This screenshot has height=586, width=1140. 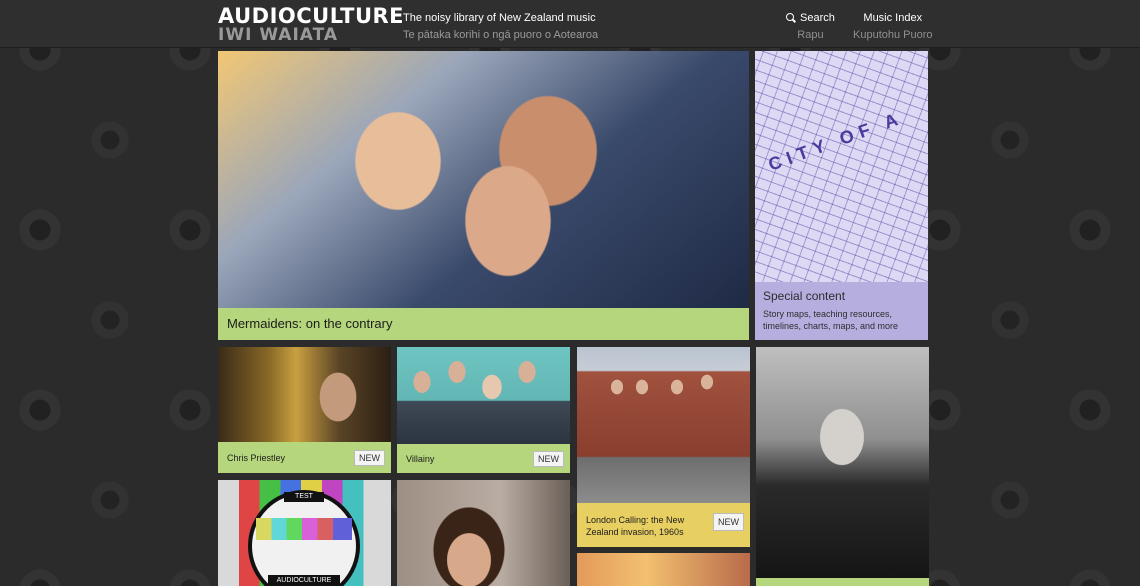 I want to click on tile-caption: Chris Priestley NEW, so click(x=304, y=457).